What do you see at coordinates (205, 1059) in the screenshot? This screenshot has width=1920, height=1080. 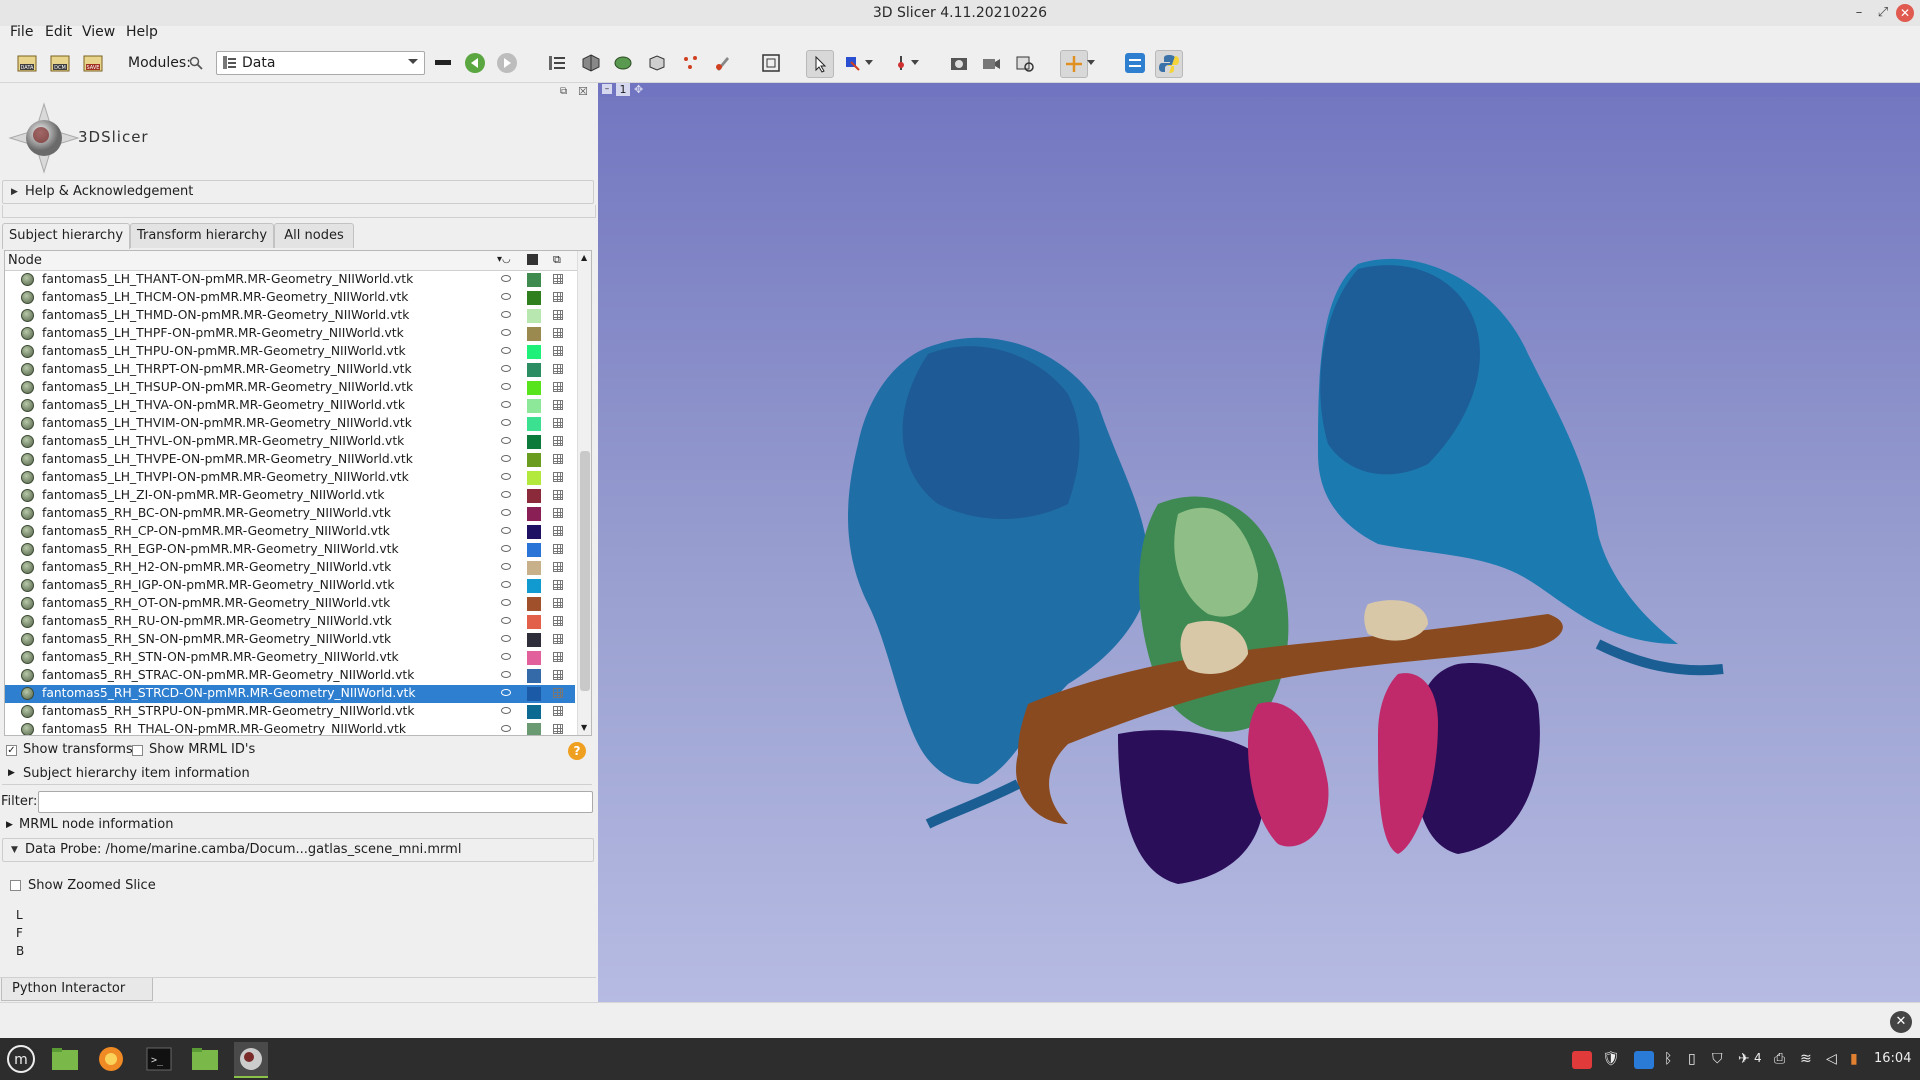 I see `folder-icon` at bounding box center [205, 1059].